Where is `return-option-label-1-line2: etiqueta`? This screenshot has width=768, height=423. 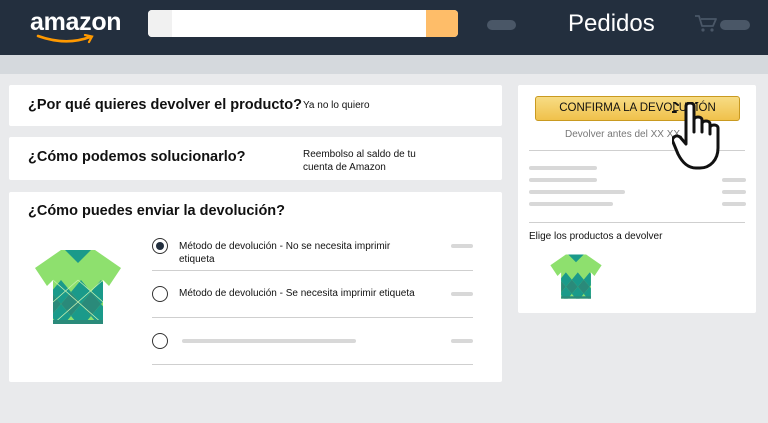
return-option-label-1-line2: etiqueta is located at coordinates (197, 259).